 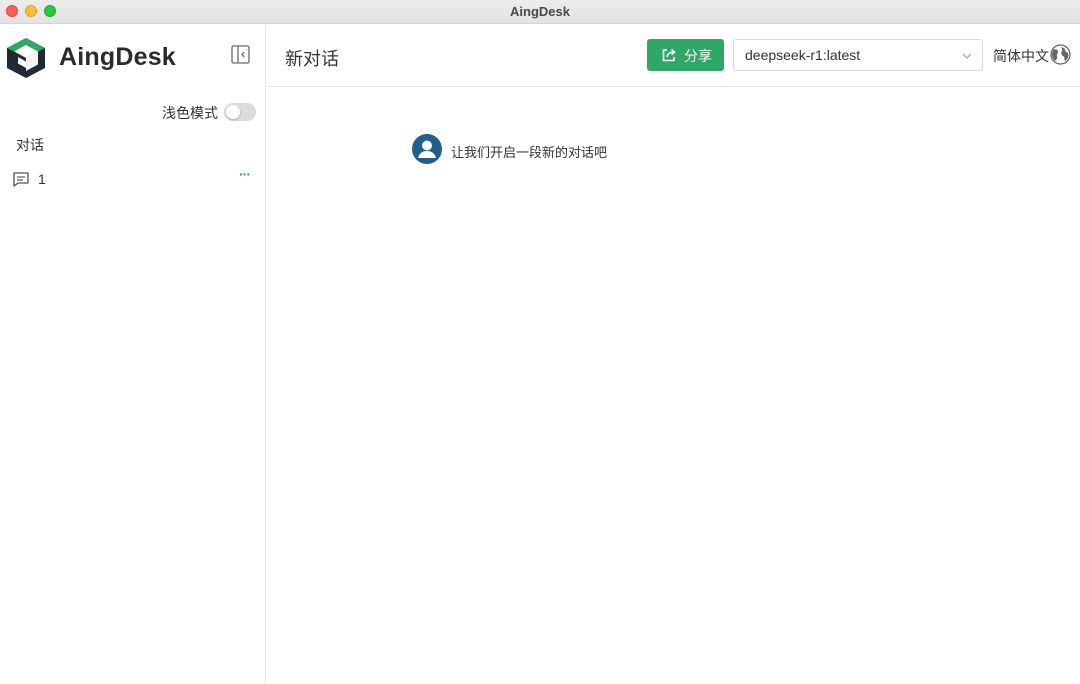 I want to click on toggle-knob, so click(x=233, y=112).